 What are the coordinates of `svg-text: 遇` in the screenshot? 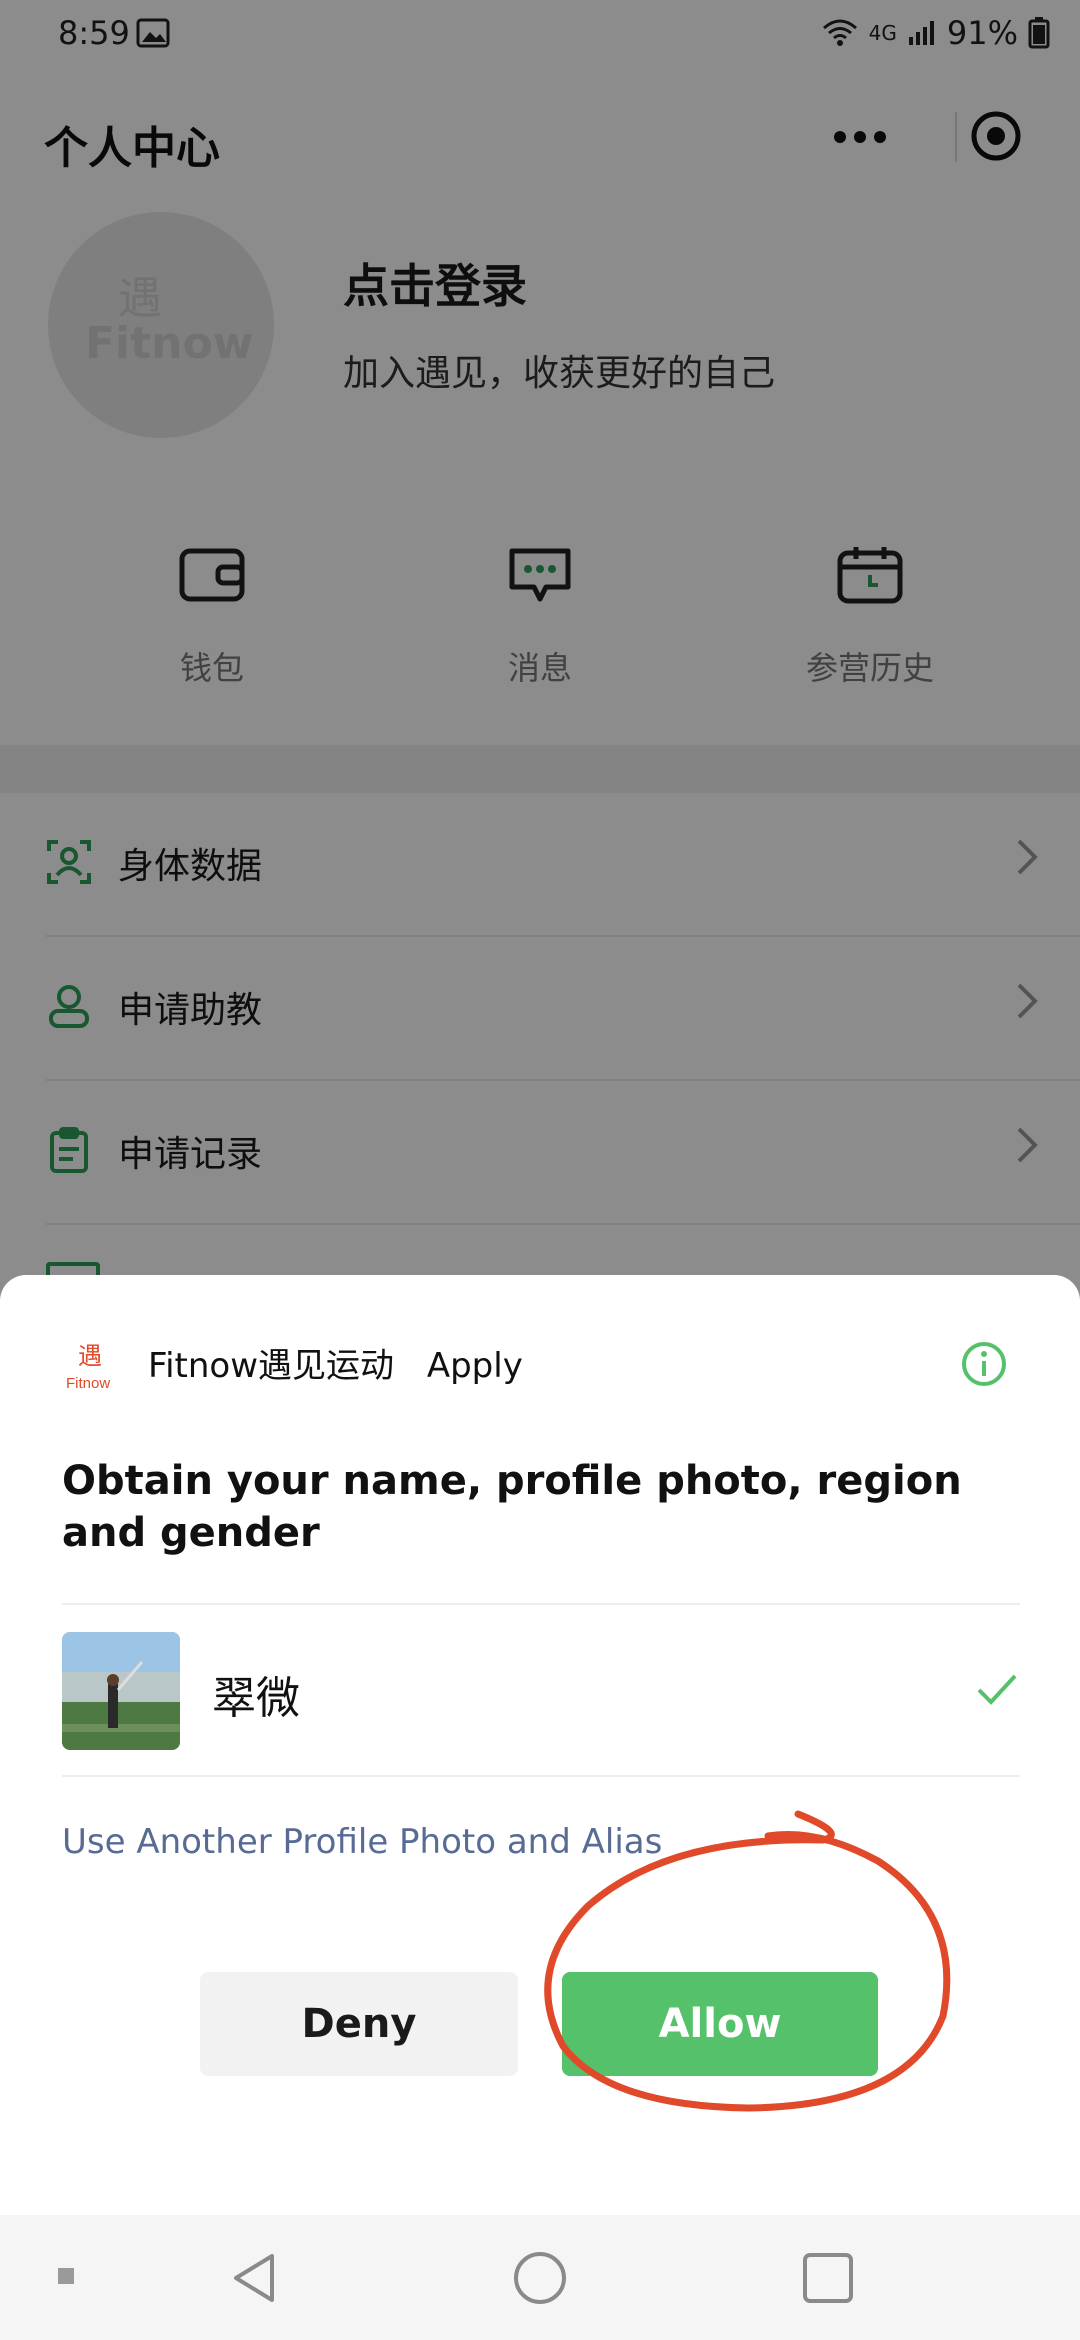 It's located at (90, 1356).